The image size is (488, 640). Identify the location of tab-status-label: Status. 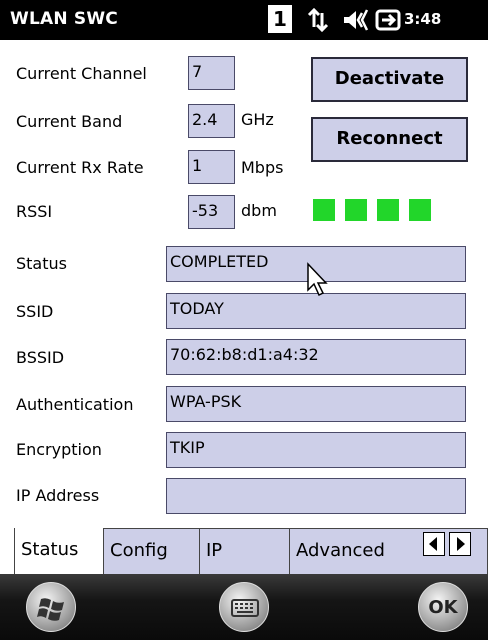
(50, 549).